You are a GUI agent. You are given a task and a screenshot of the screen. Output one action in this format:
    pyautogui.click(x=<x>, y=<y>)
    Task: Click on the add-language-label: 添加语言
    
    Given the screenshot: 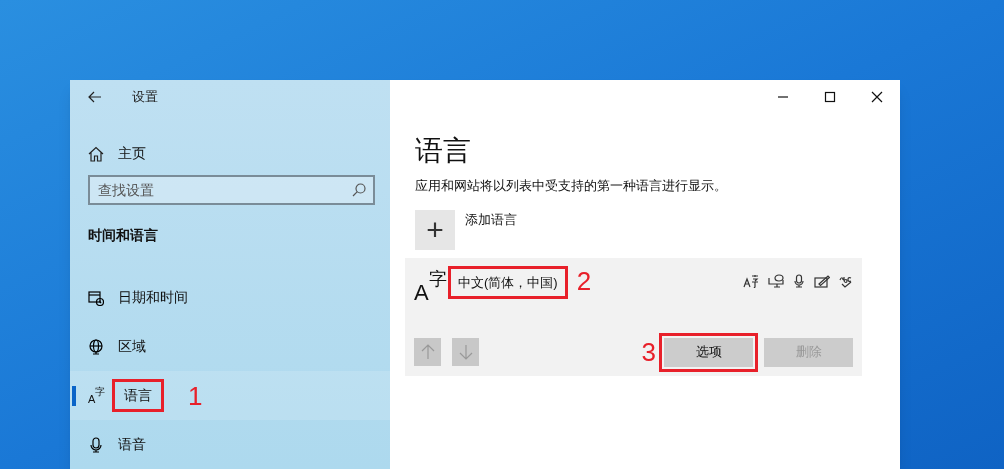 What is the action you would take?
    pyautogui.click(x=491, y=219)
    